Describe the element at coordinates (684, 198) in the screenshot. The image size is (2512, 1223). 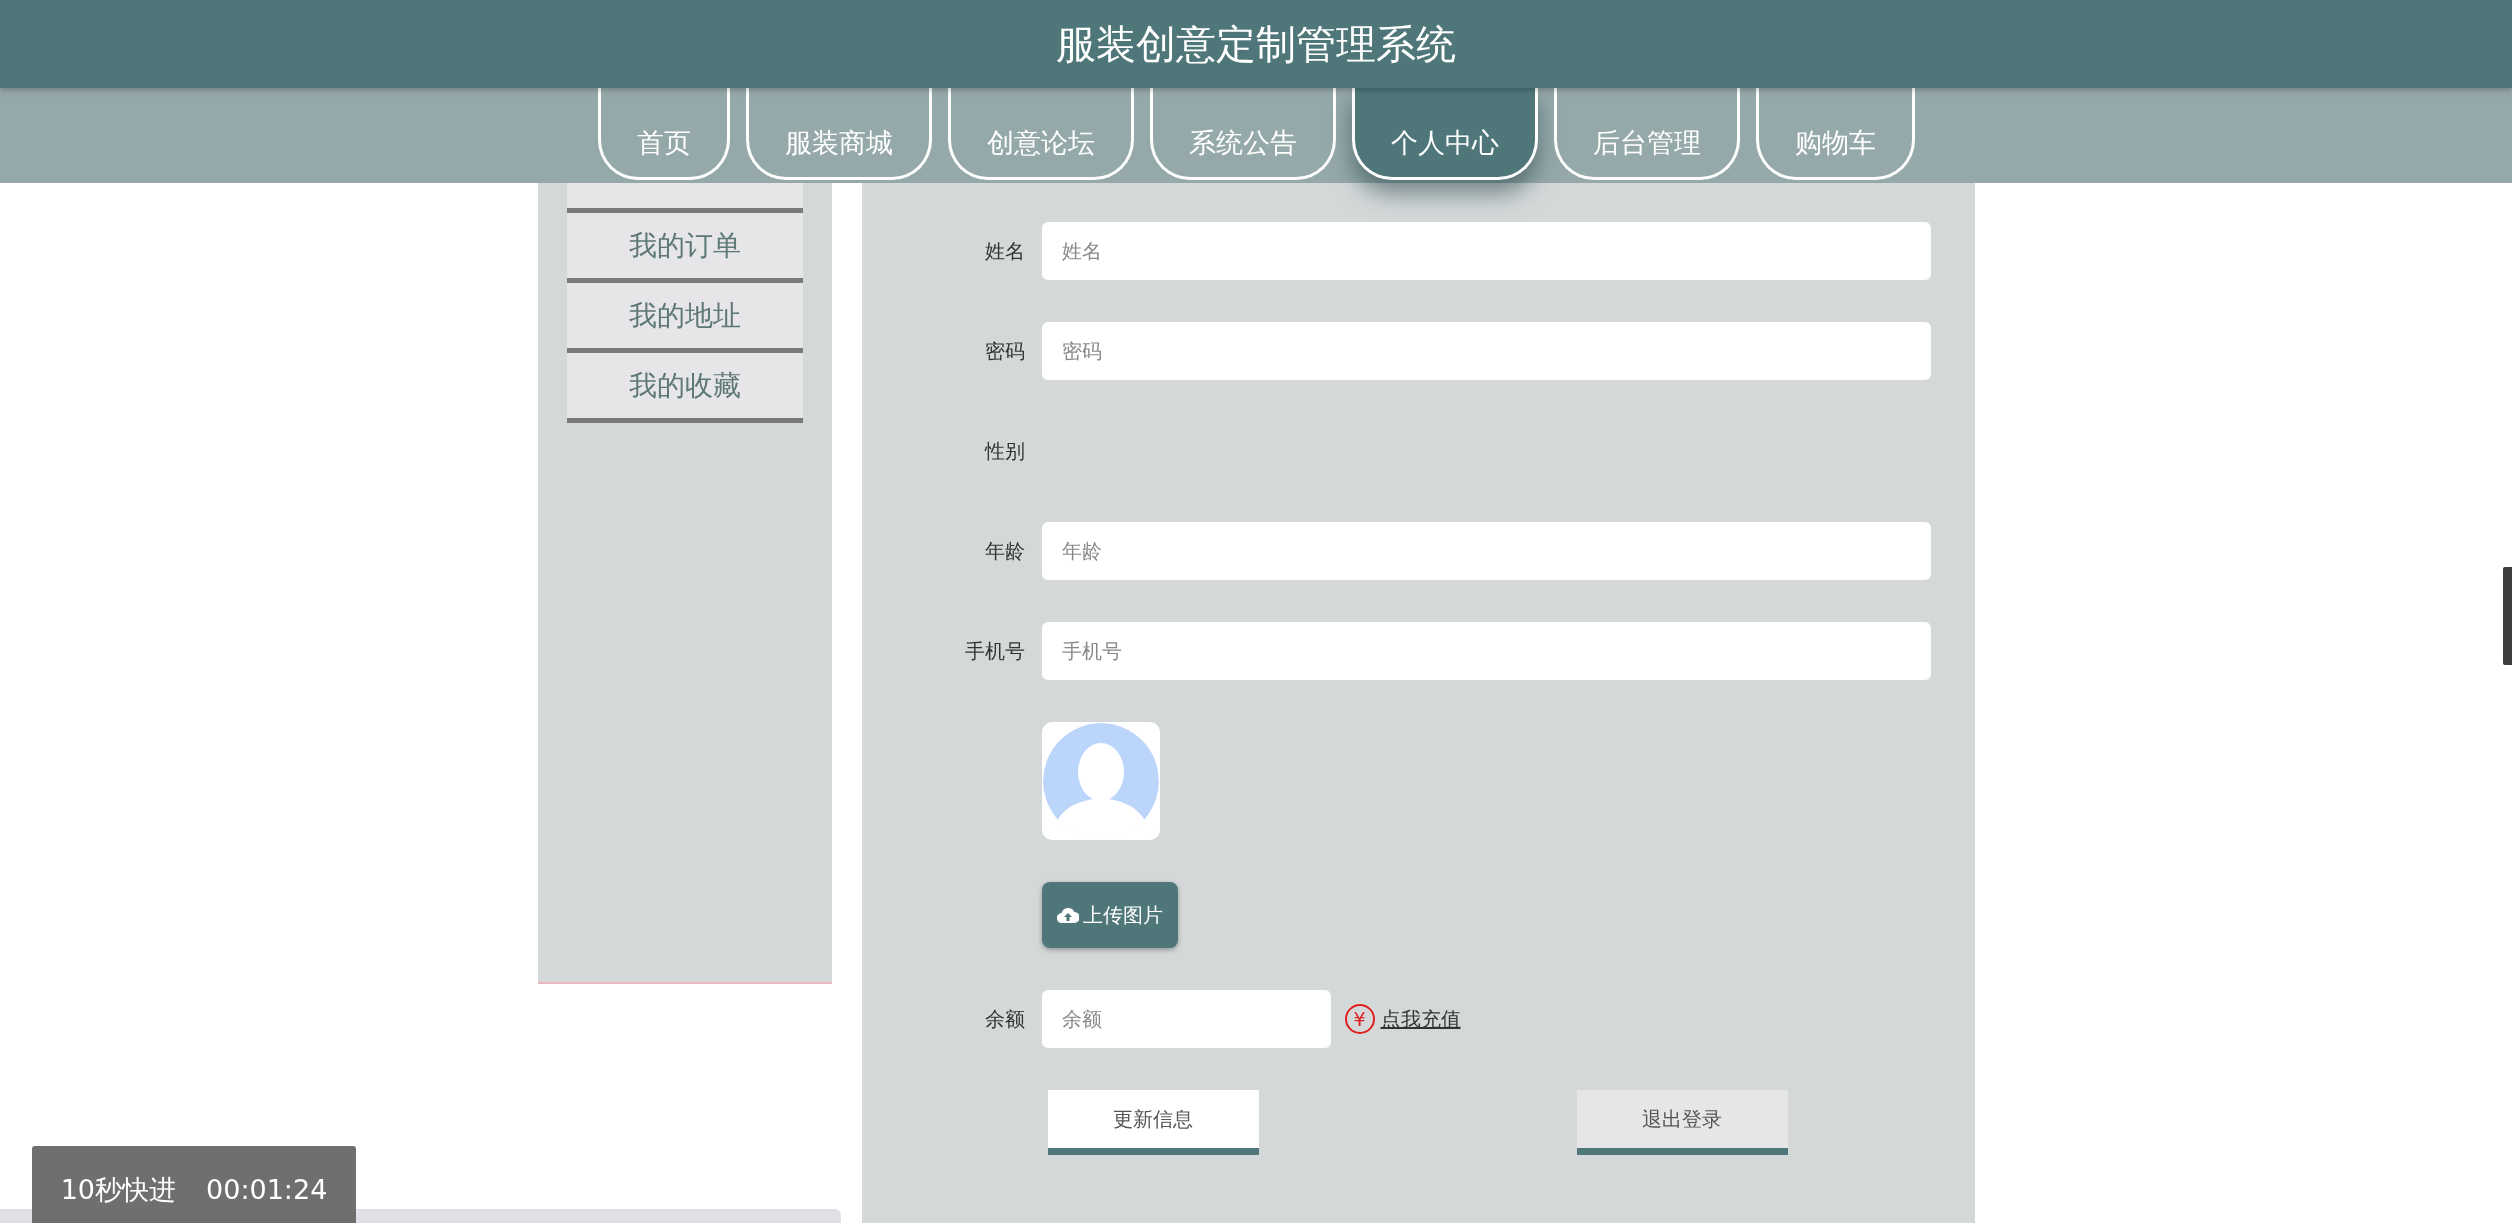
I see `sidebar-item` at that location.